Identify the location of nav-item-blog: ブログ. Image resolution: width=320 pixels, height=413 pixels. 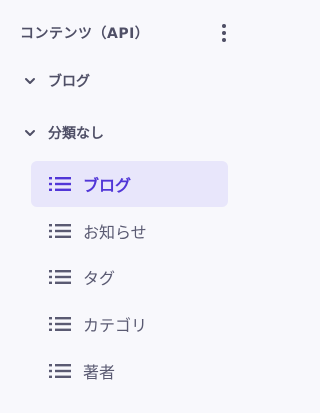
(129, 184).